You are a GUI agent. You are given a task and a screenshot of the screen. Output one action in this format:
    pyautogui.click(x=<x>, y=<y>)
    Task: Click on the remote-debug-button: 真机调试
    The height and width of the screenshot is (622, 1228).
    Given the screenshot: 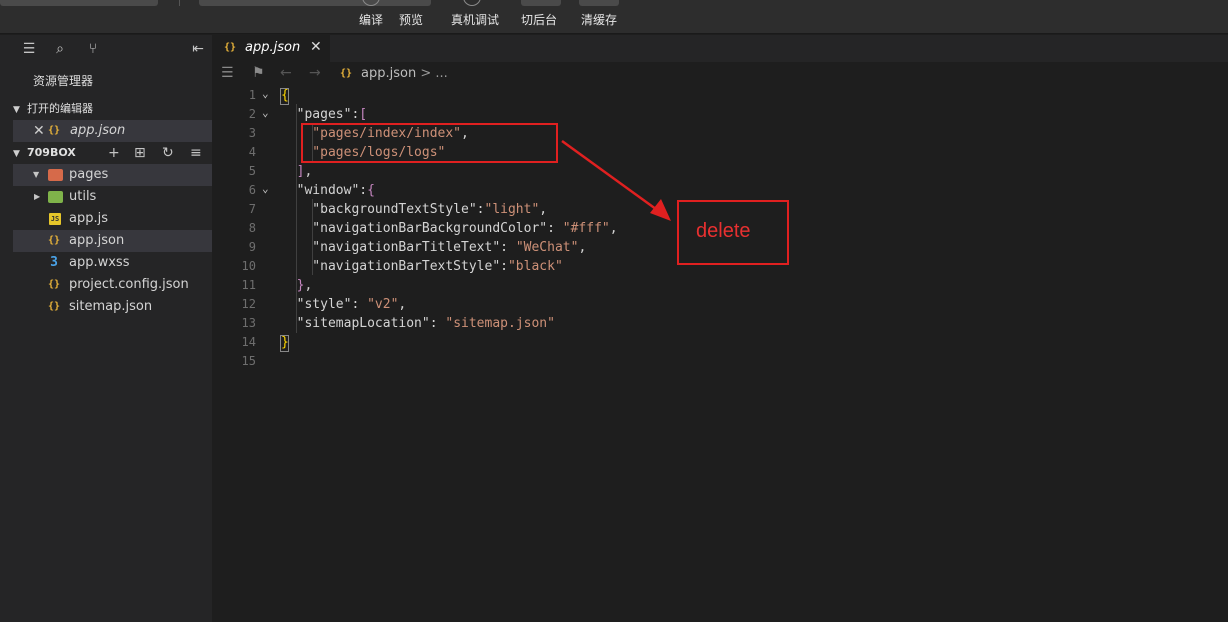 What is the action you would take?
    pyautogui.click(x=475, y=19)
    